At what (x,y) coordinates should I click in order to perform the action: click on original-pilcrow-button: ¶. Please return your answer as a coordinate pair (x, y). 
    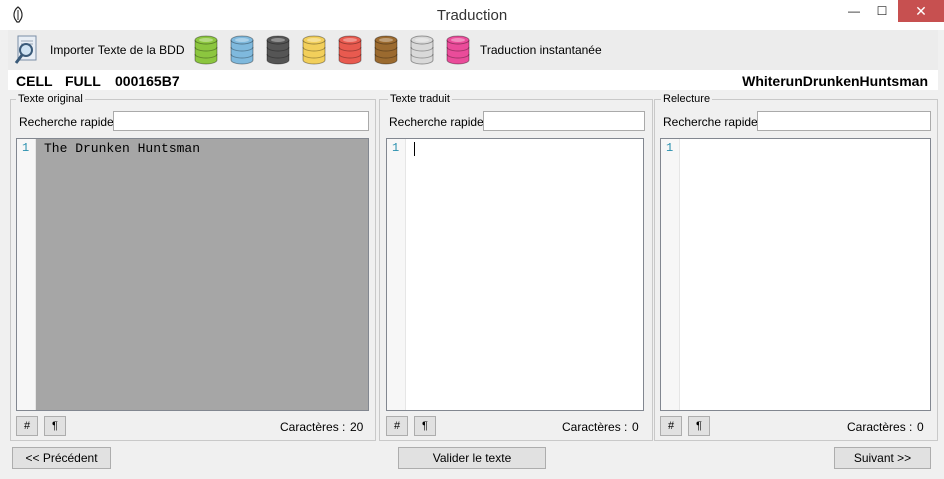
    Looking at the image, I should click on (55, 426).